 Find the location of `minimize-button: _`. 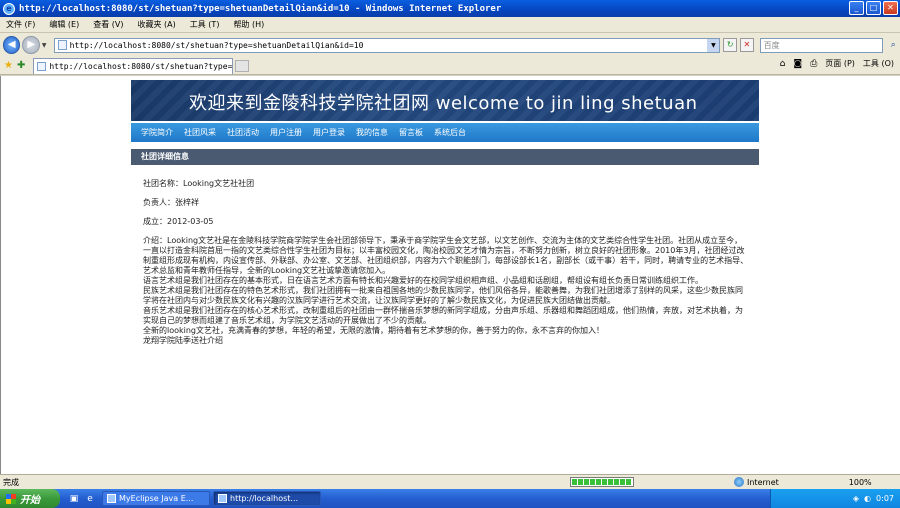

minimize-button: _ is located at coordinates (856, 8).